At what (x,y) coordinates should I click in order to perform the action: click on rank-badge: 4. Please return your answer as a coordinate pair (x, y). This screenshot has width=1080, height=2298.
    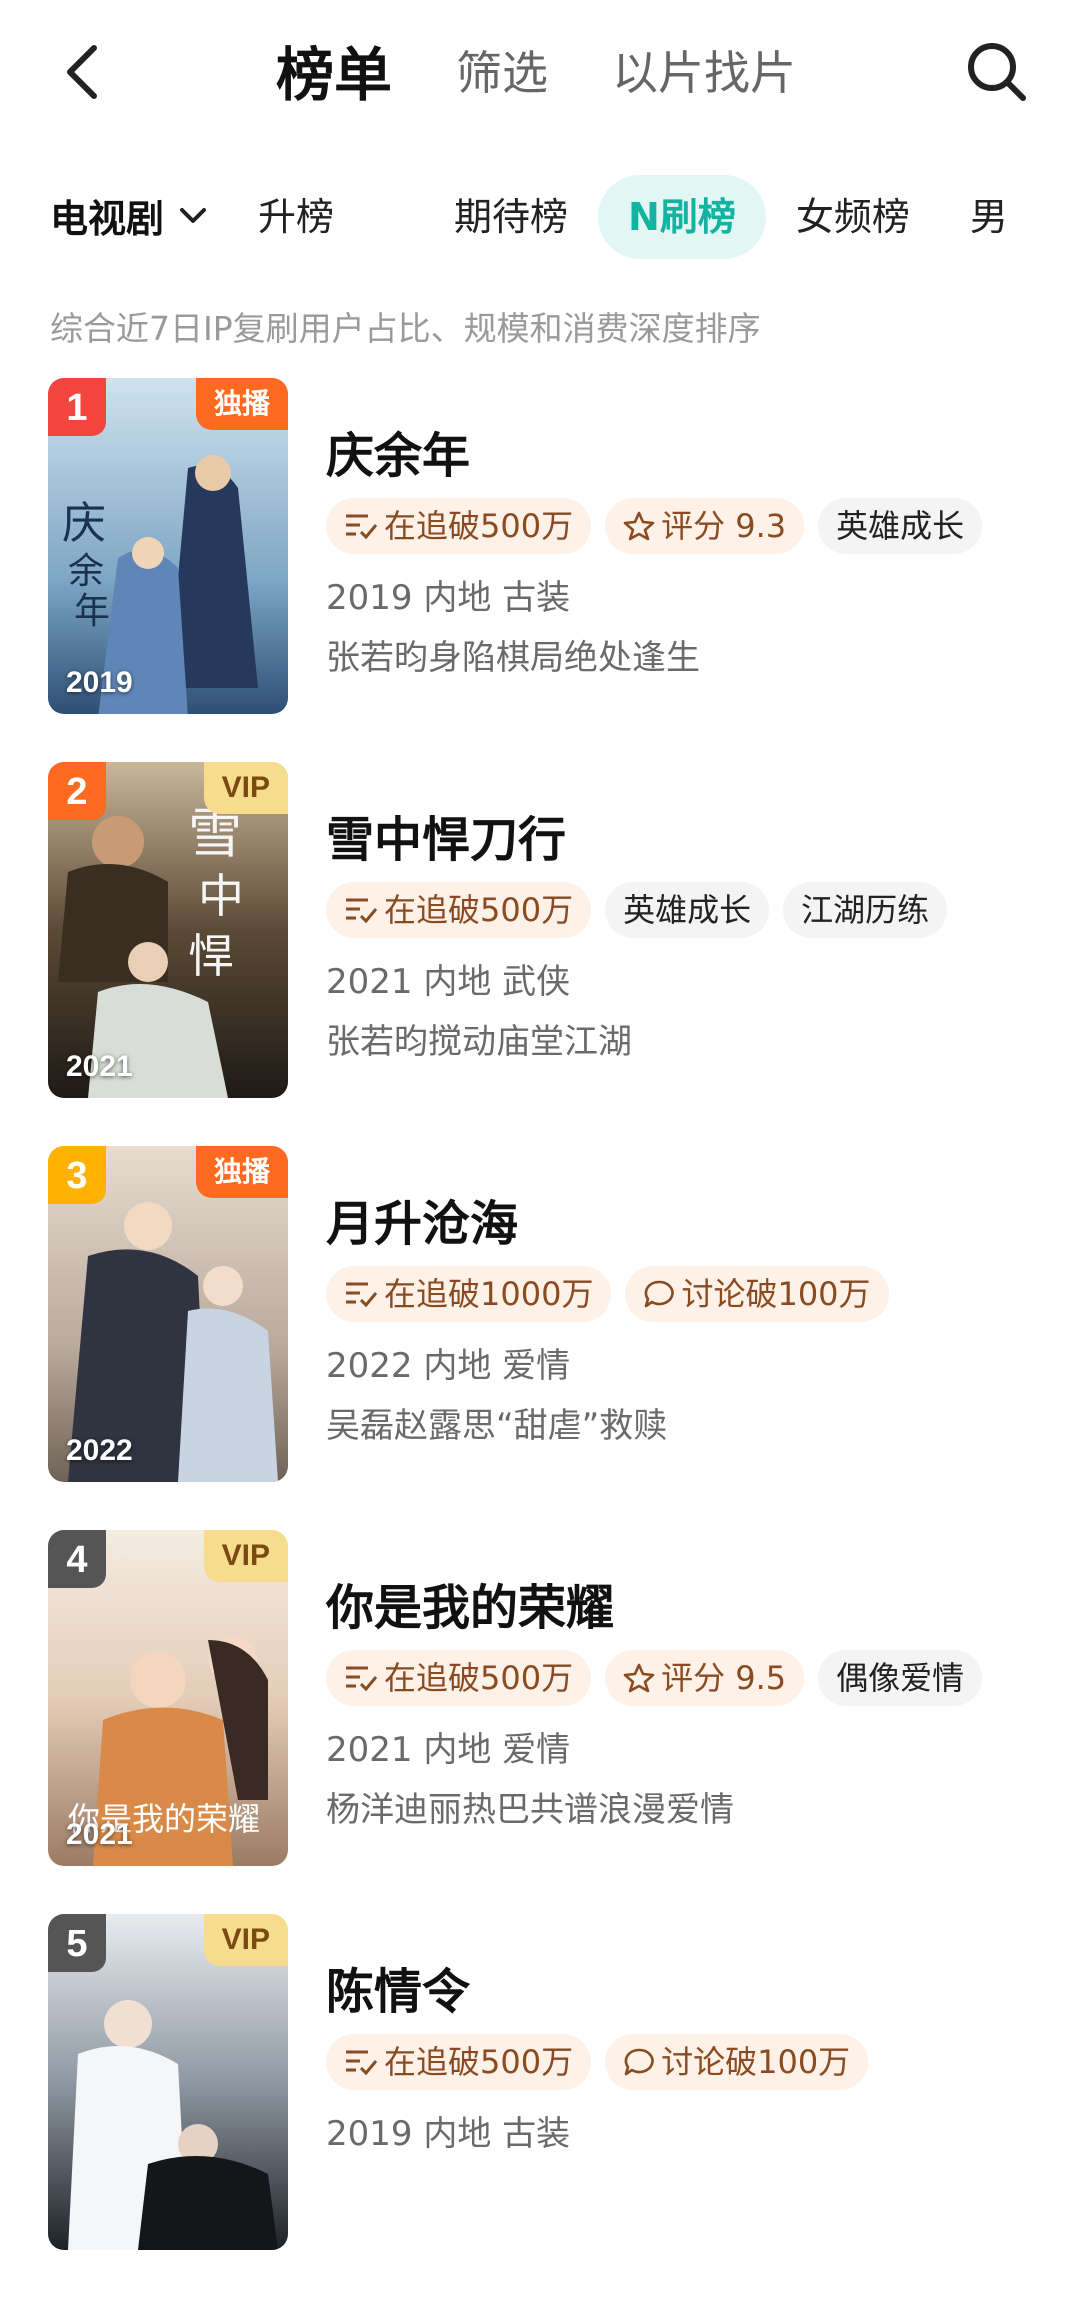
    Looking at the image, I should click on (77, 1559).